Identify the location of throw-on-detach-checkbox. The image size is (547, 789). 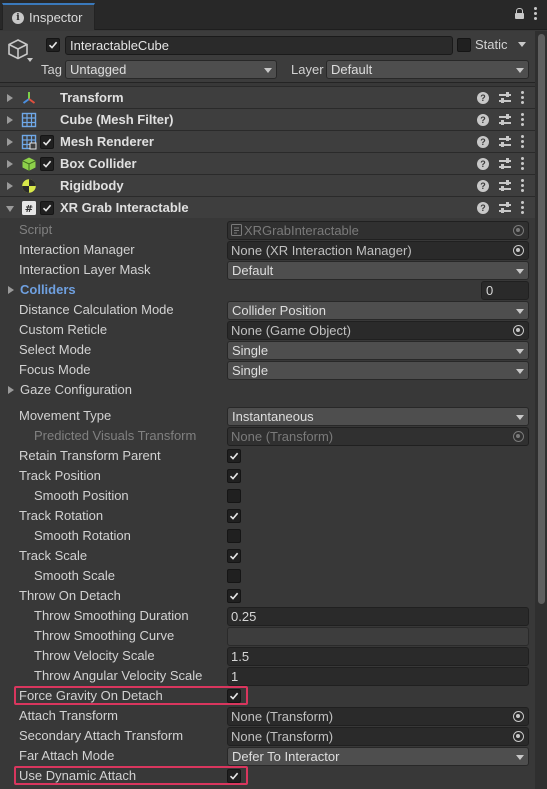
(234, 596).